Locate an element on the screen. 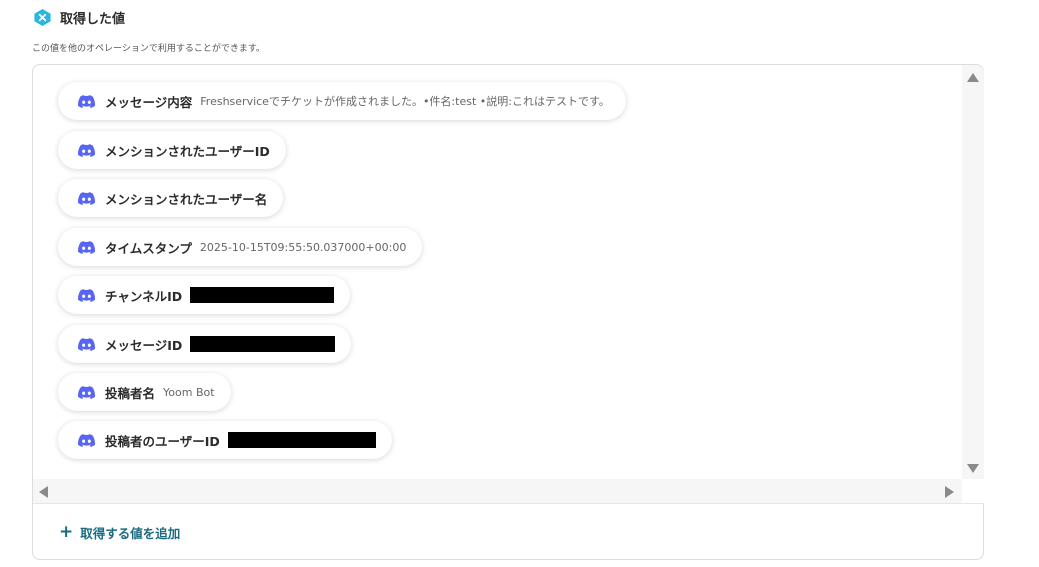 The image size is (1039, 567). scroll-down-arrow-icon is located at coordinates (973, 468).